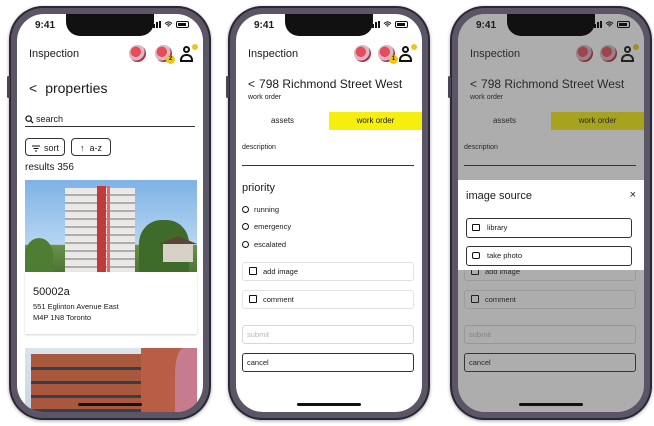 This screenshot has width=654, height=426. What do you see at coordinates (265, 97) in the screenshot?
I see `subtitle: work order` at bounding box center [265, 97].